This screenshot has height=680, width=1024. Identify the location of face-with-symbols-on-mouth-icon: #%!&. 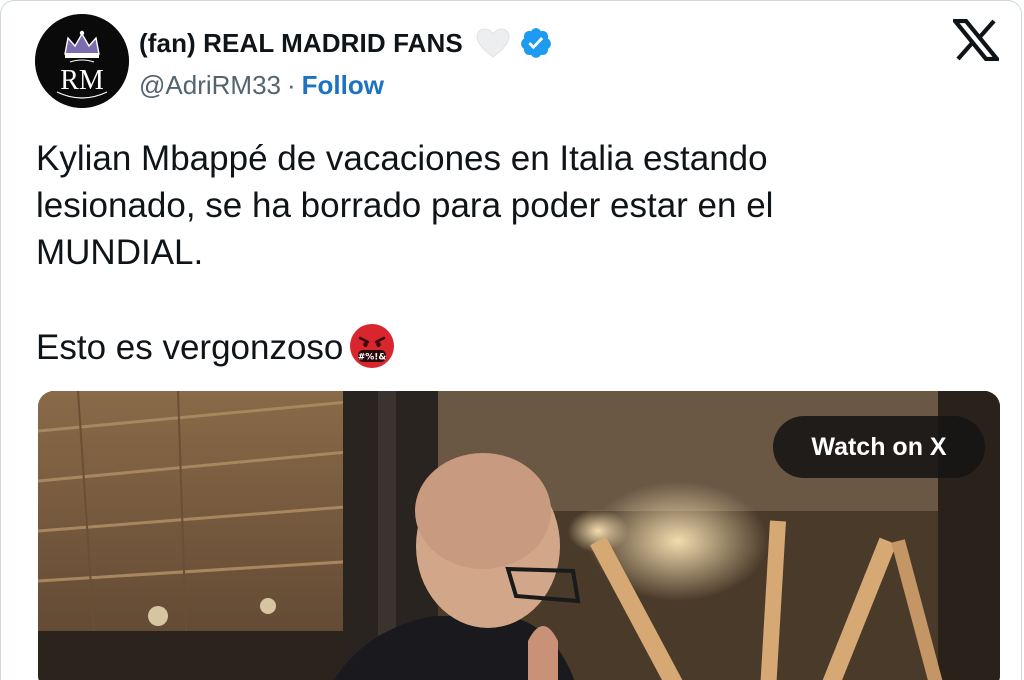
(372, 346).